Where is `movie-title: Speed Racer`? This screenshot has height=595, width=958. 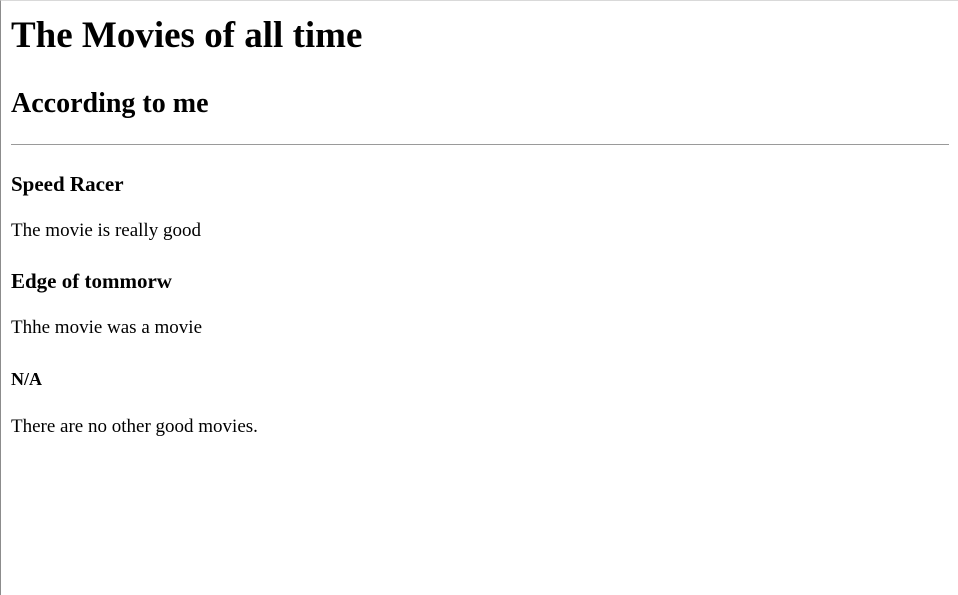 movie-title: Speed Racer is located at coordinates (67, 184).